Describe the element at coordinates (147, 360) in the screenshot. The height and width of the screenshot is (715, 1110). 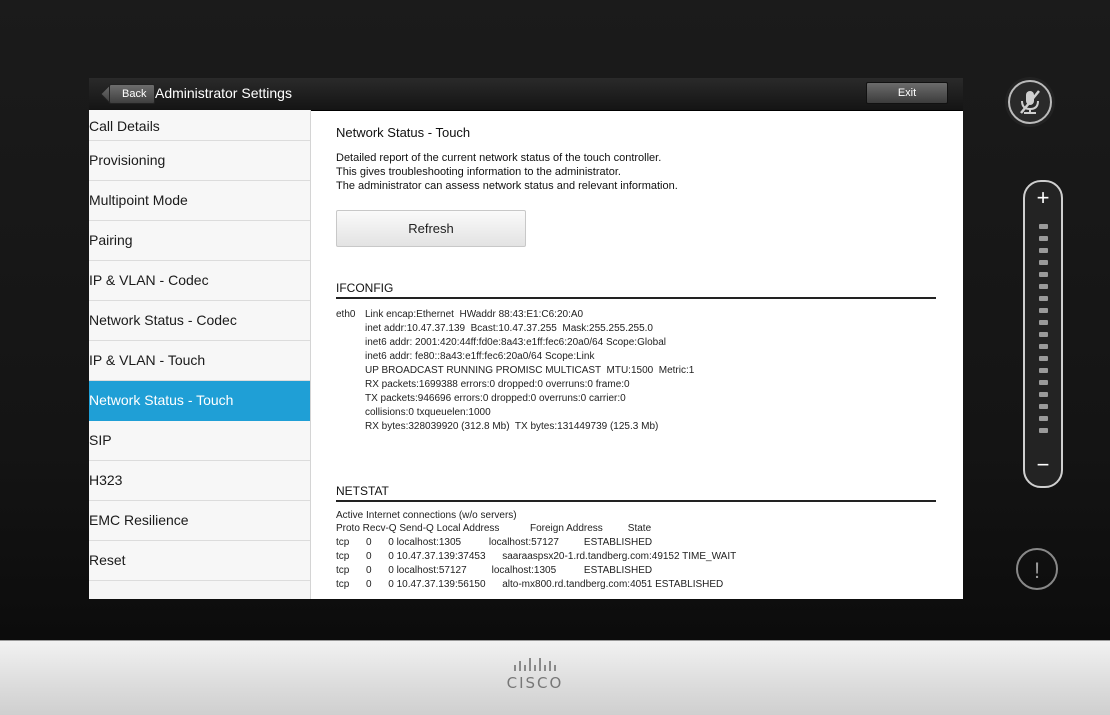
I see `sidebar-item-label: IP & VLAN - Touch` at that location.